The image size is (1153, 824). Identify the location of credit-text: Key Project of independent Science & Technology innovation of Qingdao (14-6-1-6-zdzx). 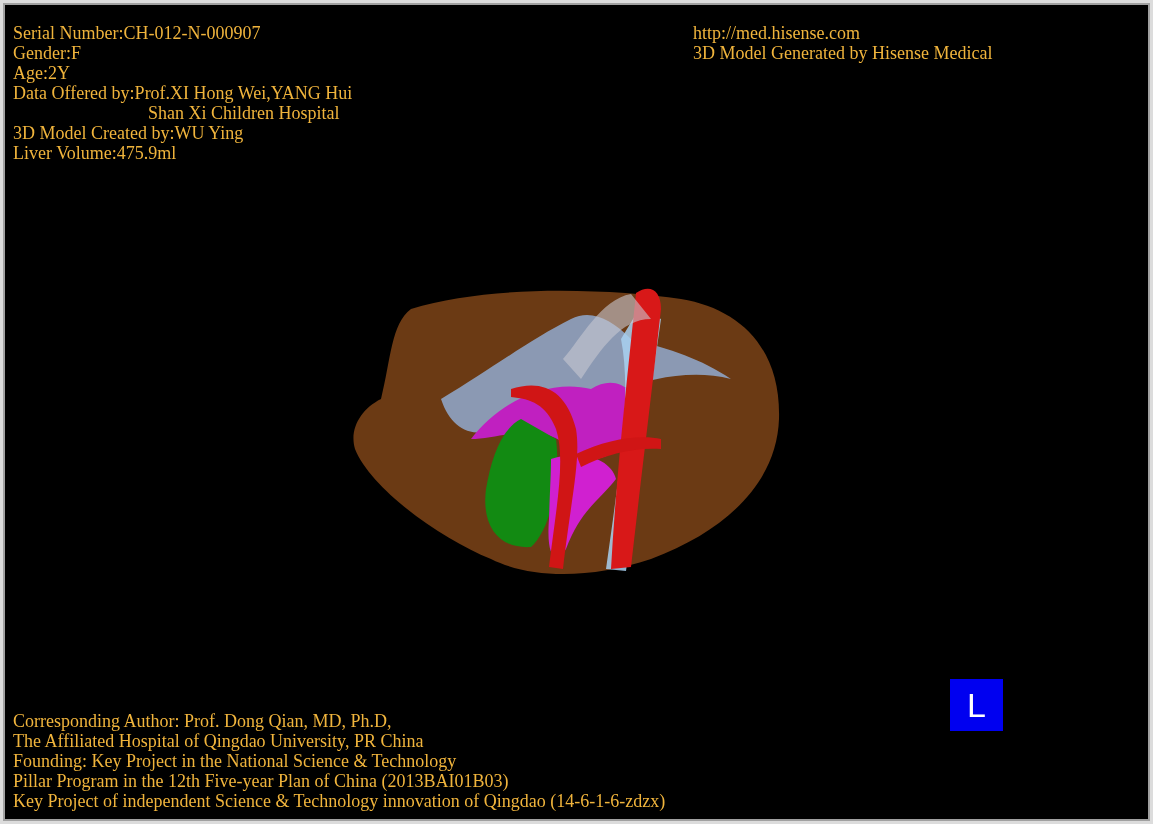
(340, 801).